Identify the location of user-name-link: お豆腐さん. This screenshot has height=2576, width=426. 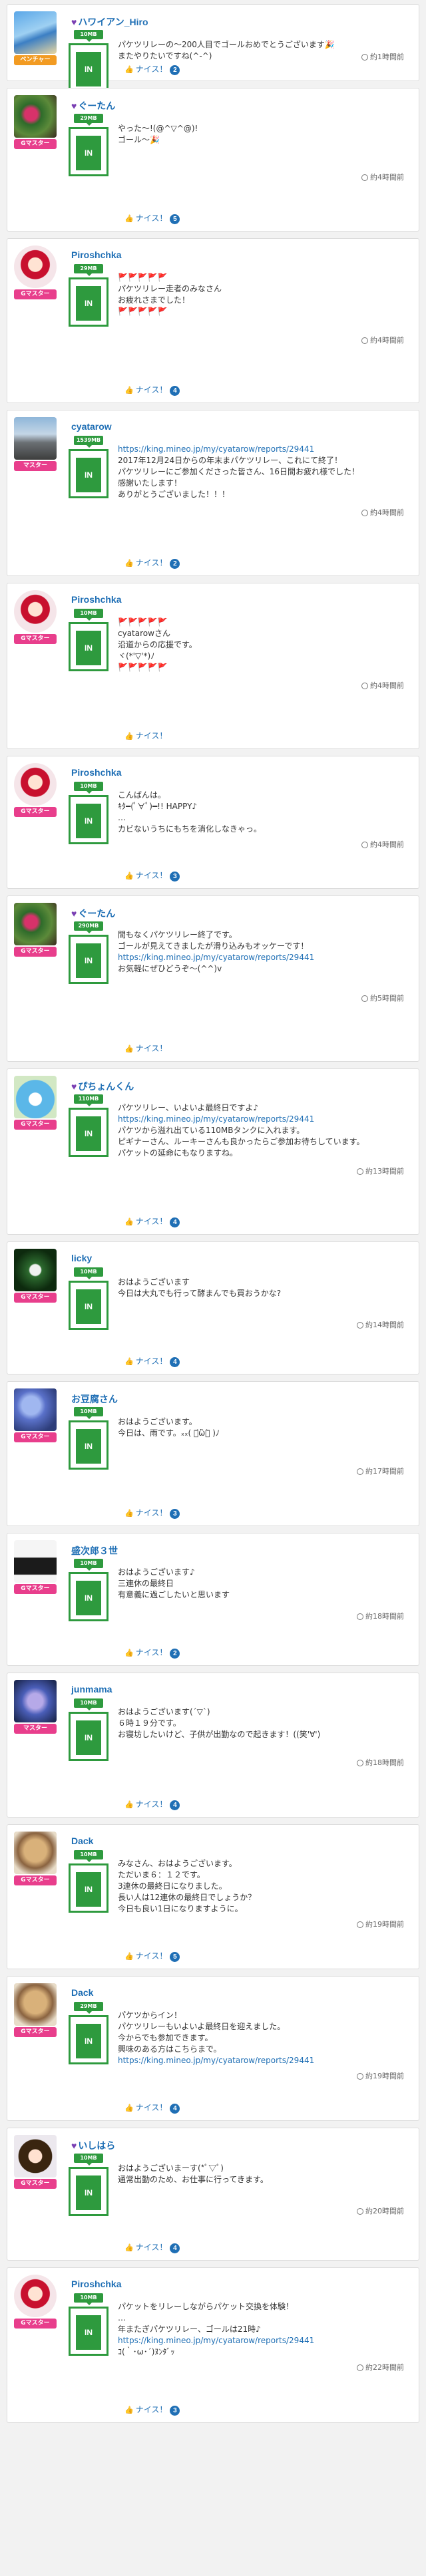
(94, 1399).